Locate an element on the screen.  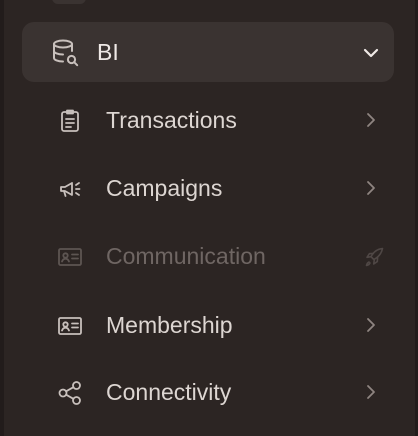
sidebar-item-campaigns: Campaigns is located at coordinates (216, 188).